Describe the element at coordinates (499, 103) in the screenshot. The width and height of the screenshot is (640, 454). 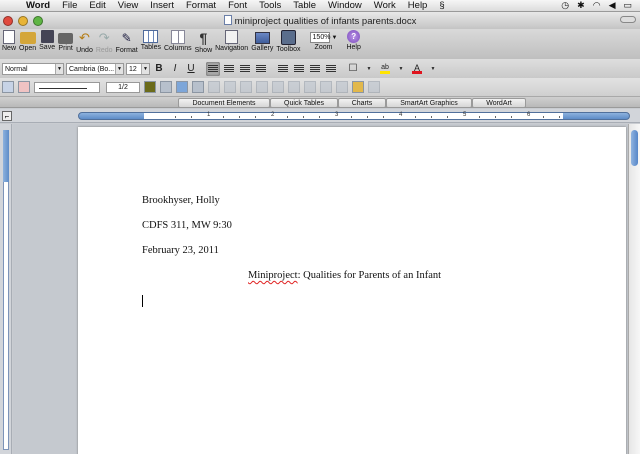
I see `tab-wordart: WordArt` at that location.